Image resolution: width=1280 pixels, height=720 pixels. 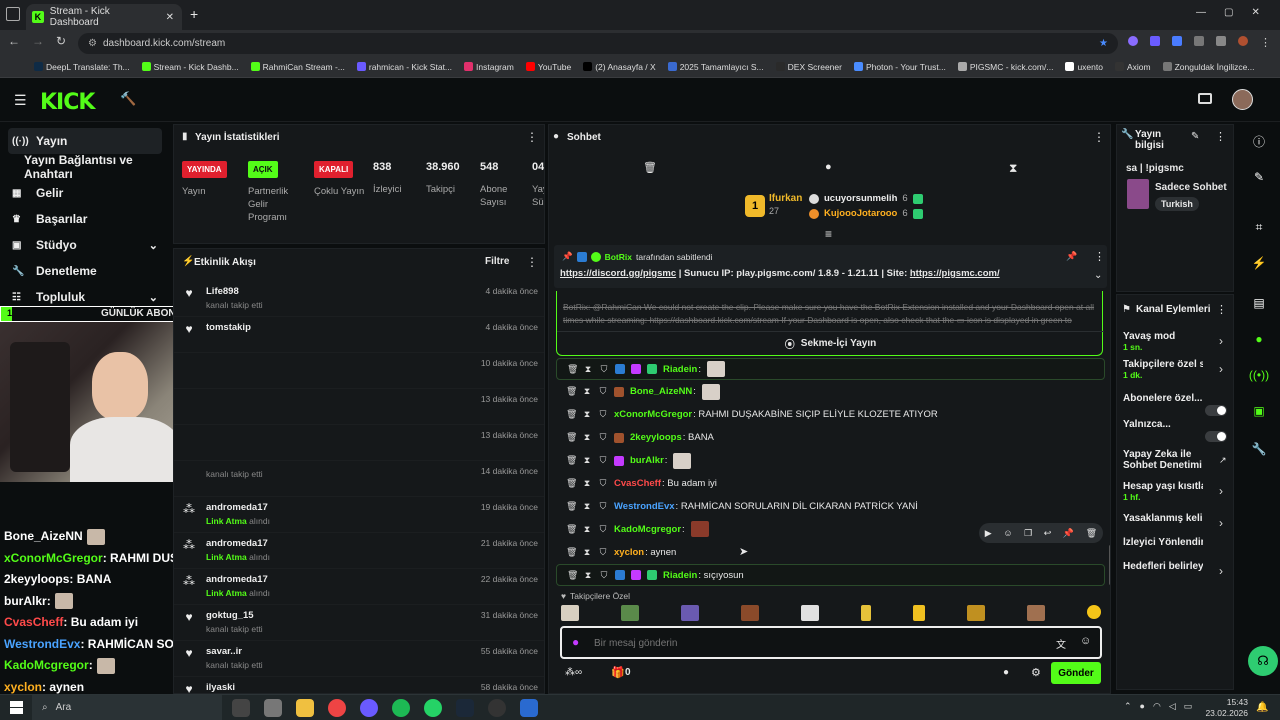 What do you see at coordinates (1138, 194) in the screenshot?
I see `category-thumbnail` at bounding box center [1138, 194].